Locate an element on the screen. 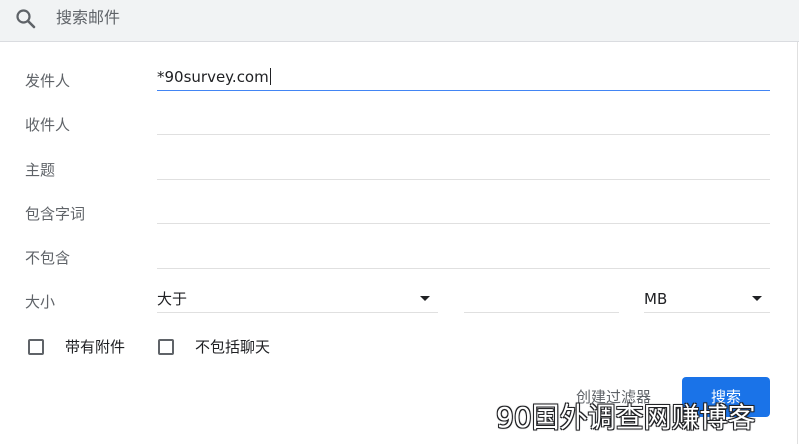 The height and width of the screenshot is (444, 799). watermark: 90国外调查网赚博客 is located at coordinates (626, 417).